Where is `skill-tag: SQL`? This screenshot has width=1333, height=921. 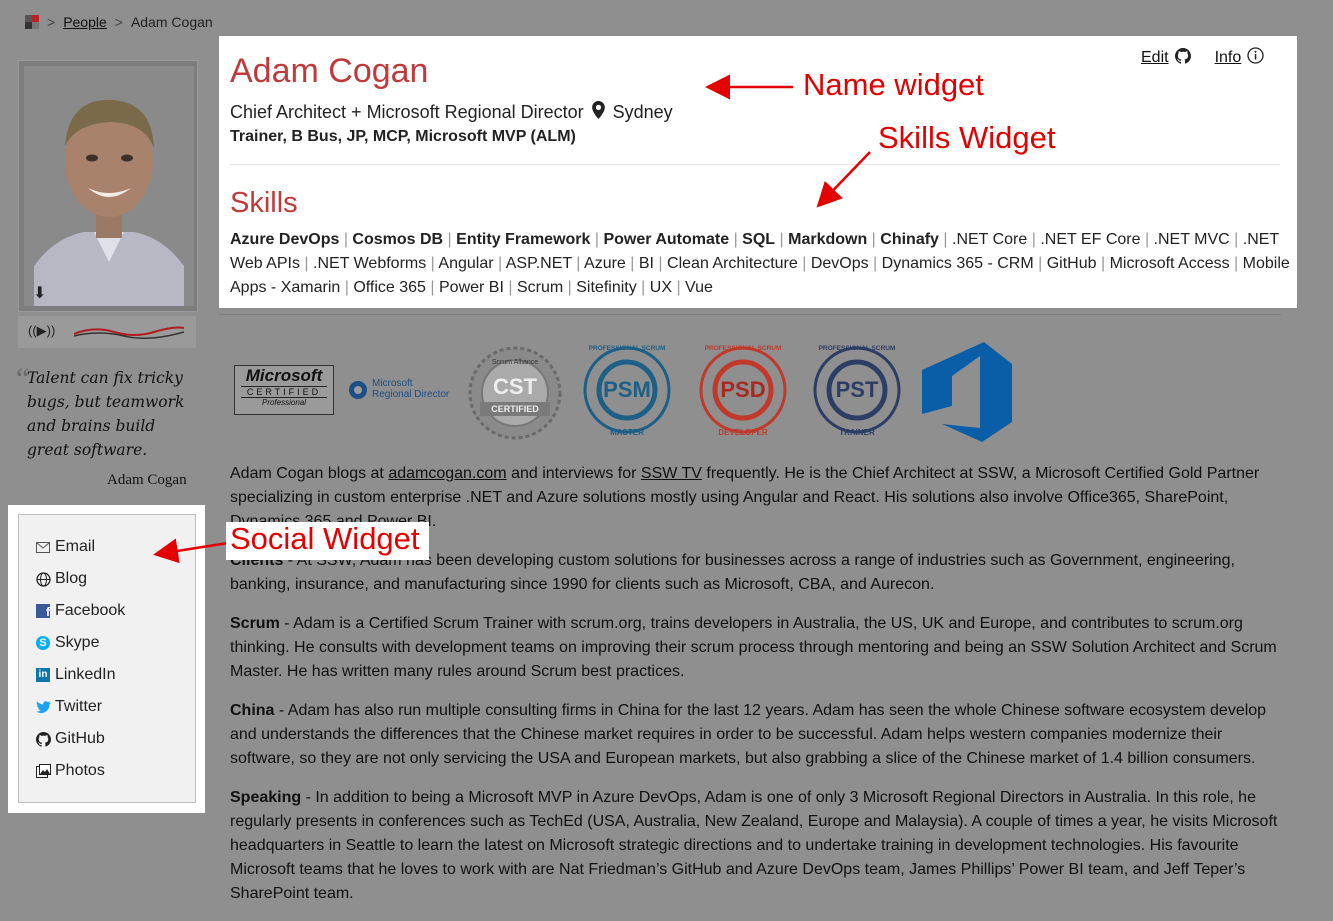
skill-tag: SQL is located at coordinates (758, 239).